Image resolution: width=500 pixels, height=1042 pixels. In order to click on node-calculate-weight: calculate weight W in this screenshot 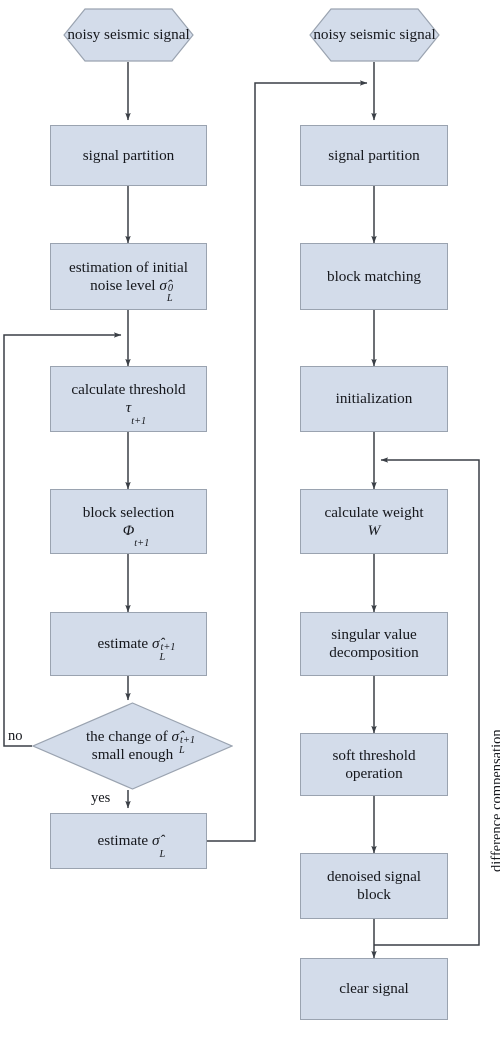, I will do `click(374, 521)`.